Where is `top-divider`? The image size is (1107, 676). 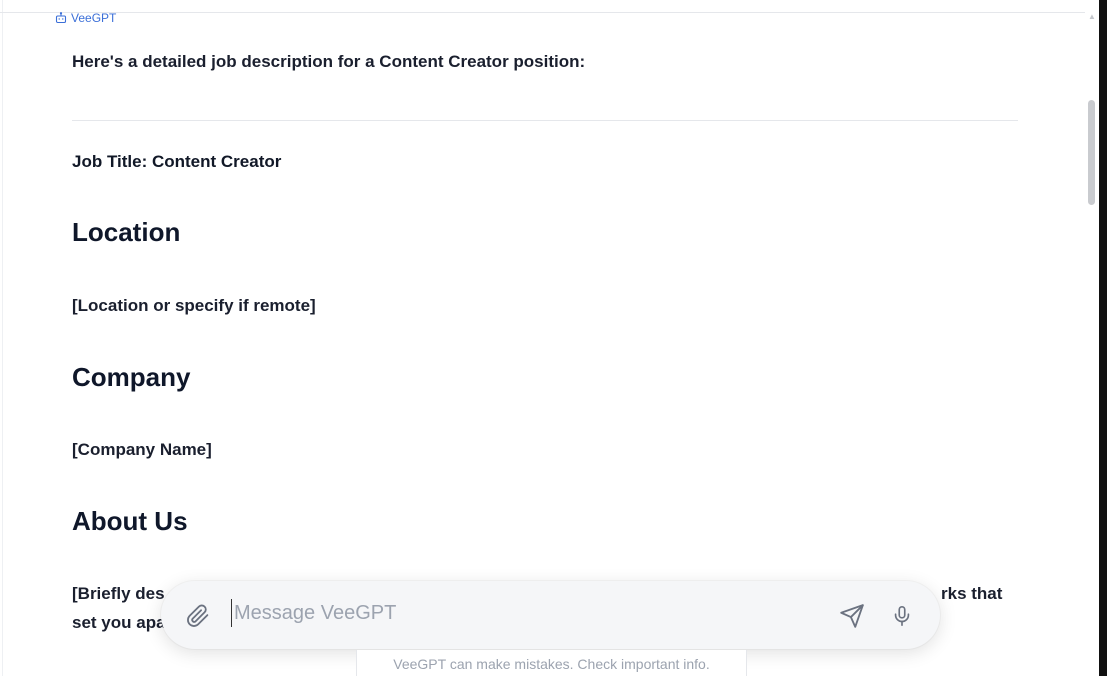
top-divider is located at coordinates (549, 12).